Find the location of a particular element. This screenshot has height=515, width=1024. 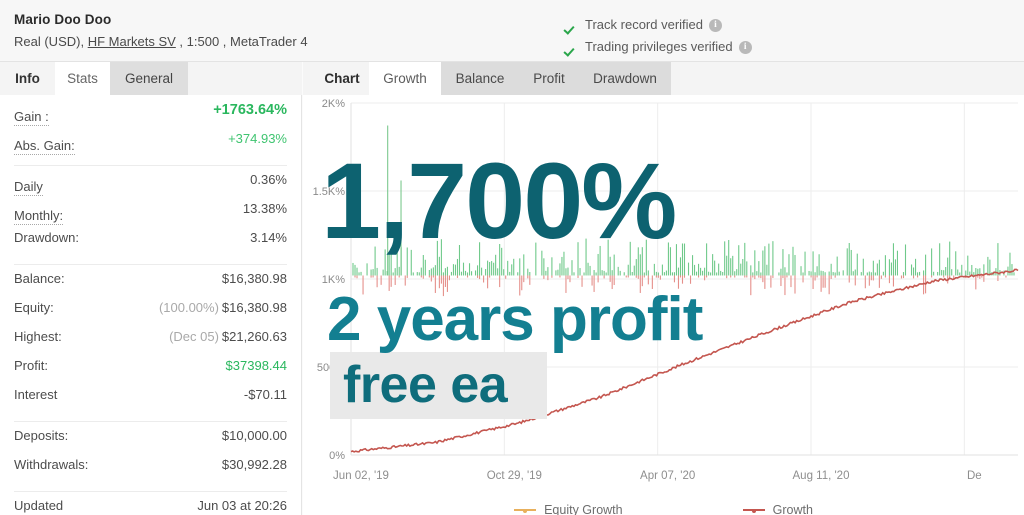

tab-profit: Profit is located at coordinates (549, 78).